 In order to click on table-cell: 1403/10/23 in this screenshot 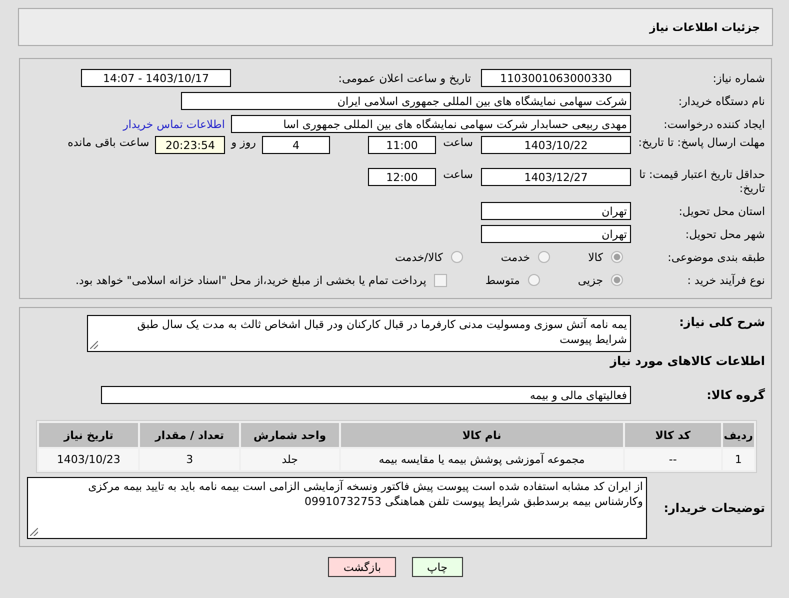, I will do `click(88, 459)`.